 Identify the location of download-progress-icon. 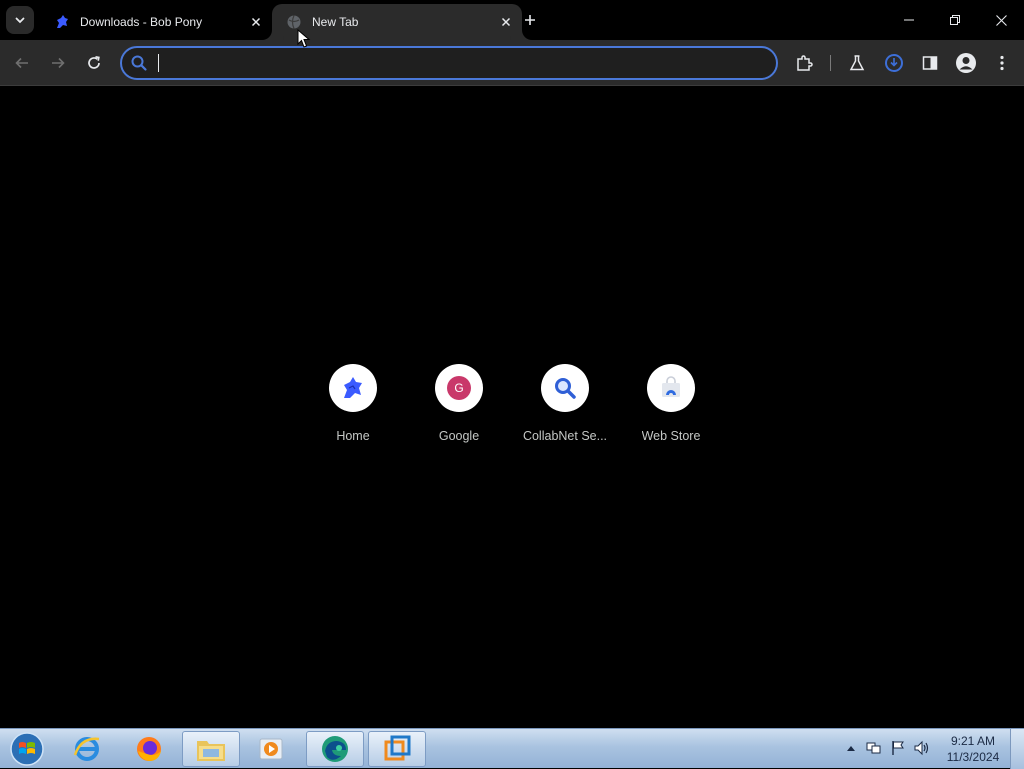
(894, 63).